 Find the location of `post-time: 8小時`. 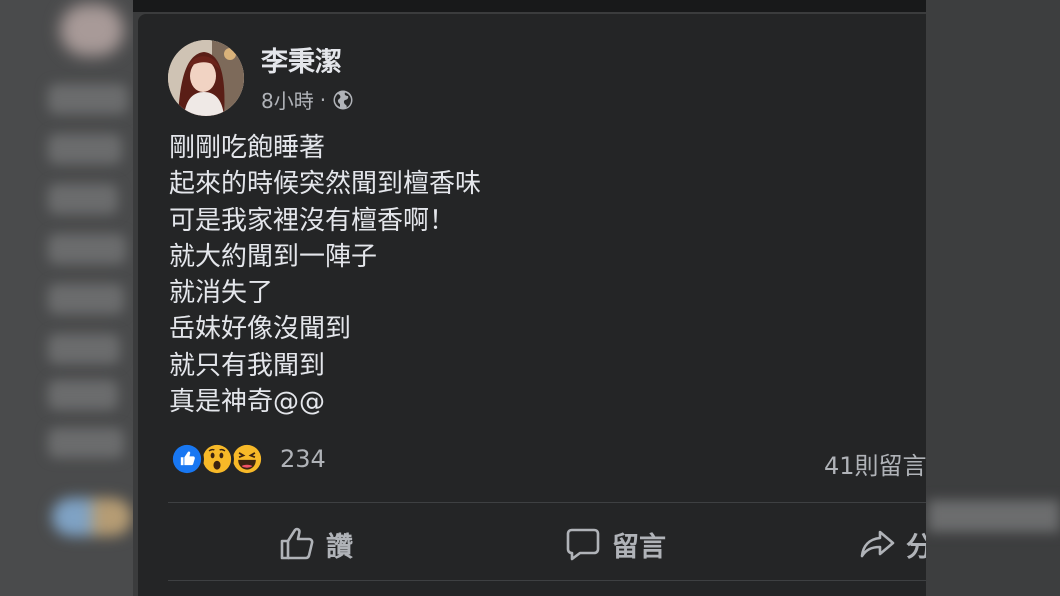

post-time: 8小時 is located at coordinates (287, 99).